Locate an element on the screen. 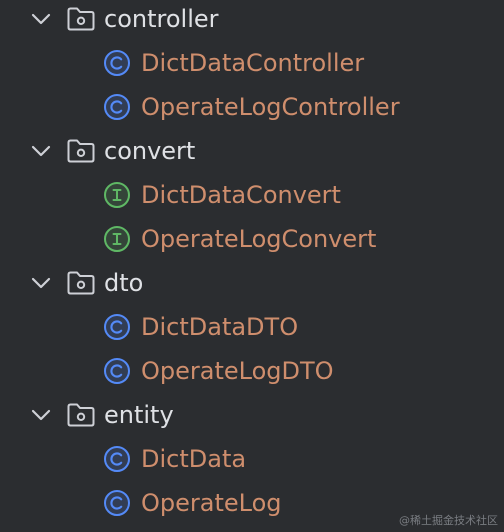  tree-folder-entity: entity is located at coordinates (252, 415).